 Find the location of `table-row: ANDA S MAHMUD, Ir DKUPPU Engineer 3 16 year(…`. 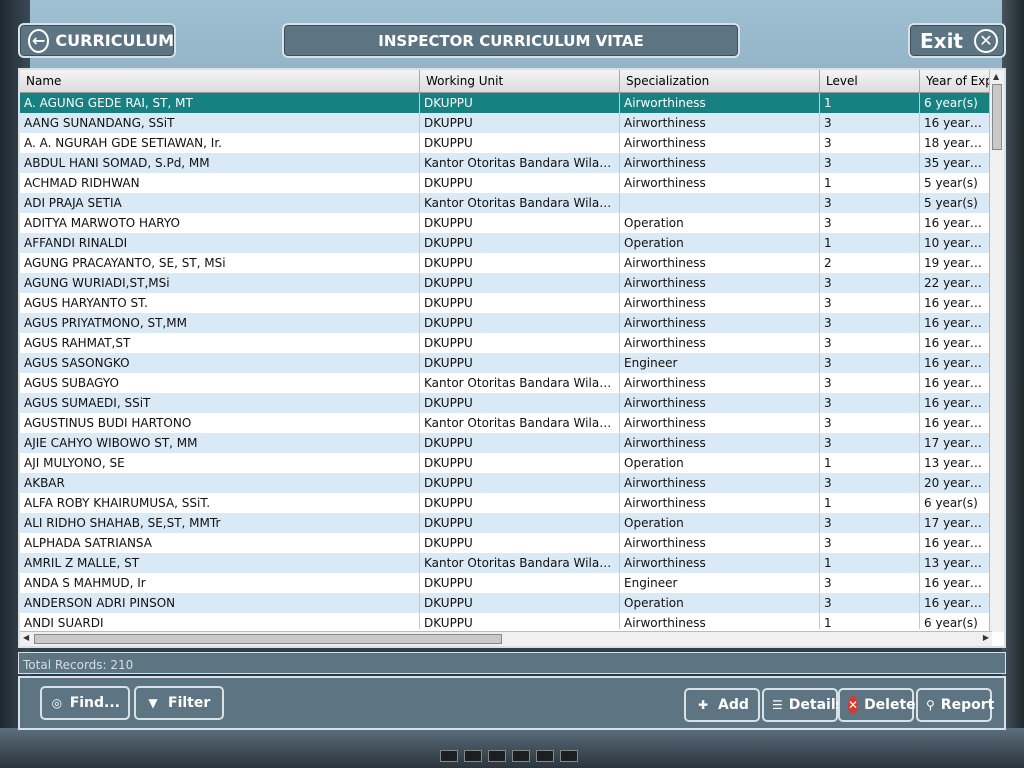

table-row: ANDA S MAHMUD, Ir DKUPPU Engineer 3 16 year(… is located at coordinates (512, 583).